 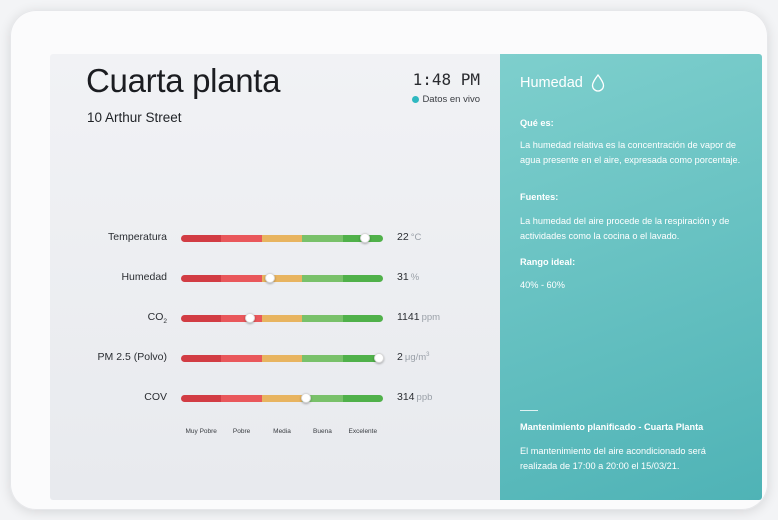 What do you see at coordinates (542, 285) in the screenshot?
I see `range-text: 40% - 60%` at bounding box center [542, 285].